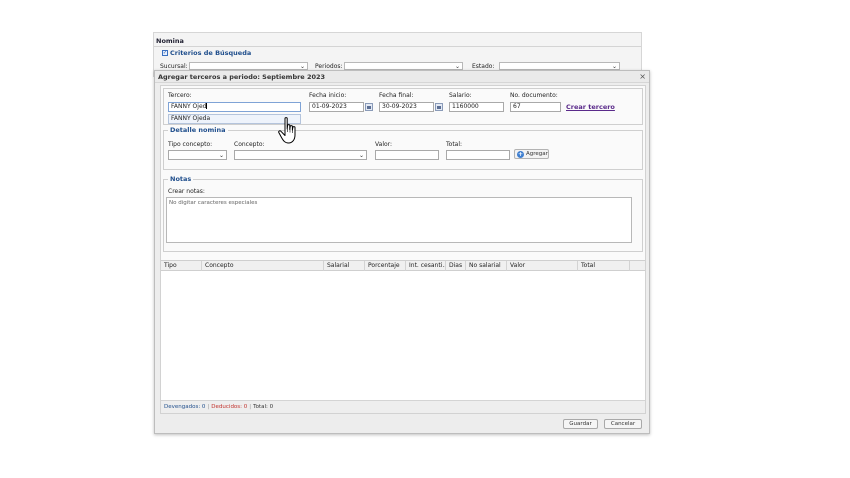 The width and height of the screenshot is (850, 478). What do you see at coordinates (344, 266) in the screenshot?
I see `column-salarial: Salarial` at bounding box center [344, 266].